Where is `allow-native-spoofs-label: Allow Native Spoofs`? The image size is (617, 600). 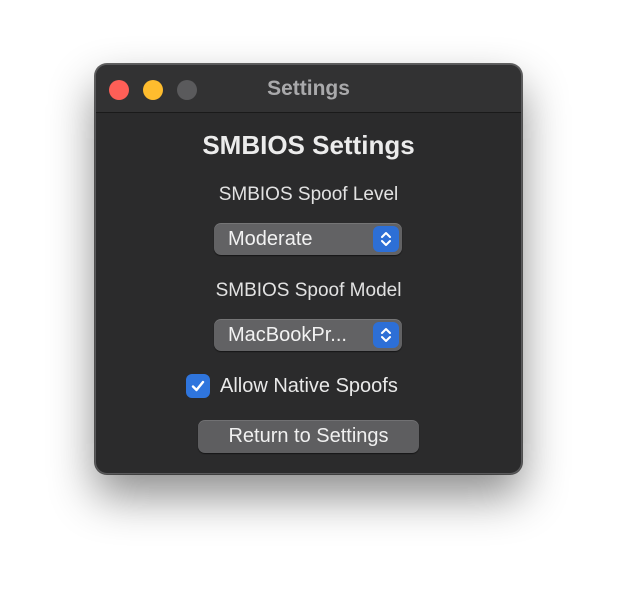
allow-native-spoofs-label: Allow Native Spoofs is located at coordinates (309, 386).